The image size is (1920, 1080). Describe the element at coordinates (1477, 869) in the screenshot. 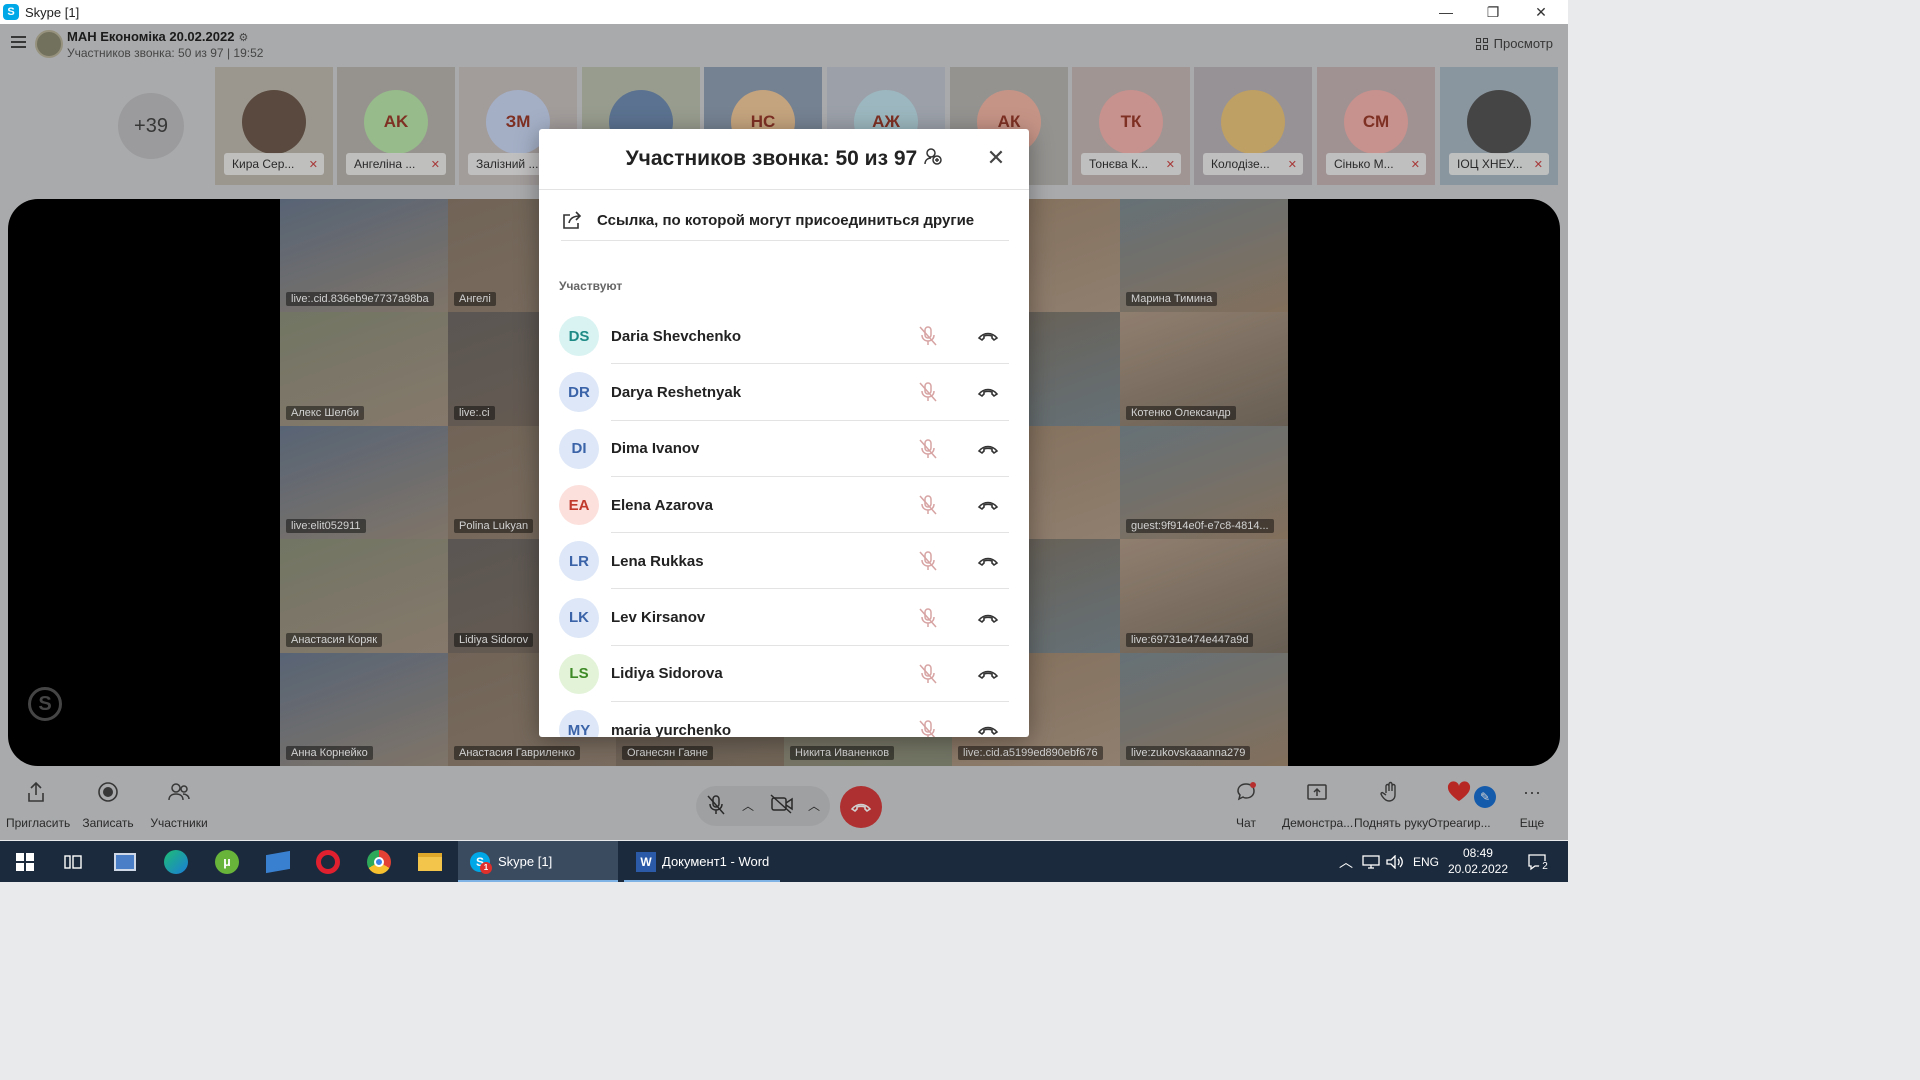

I see `clock-date: 20.02.2022` at that location.